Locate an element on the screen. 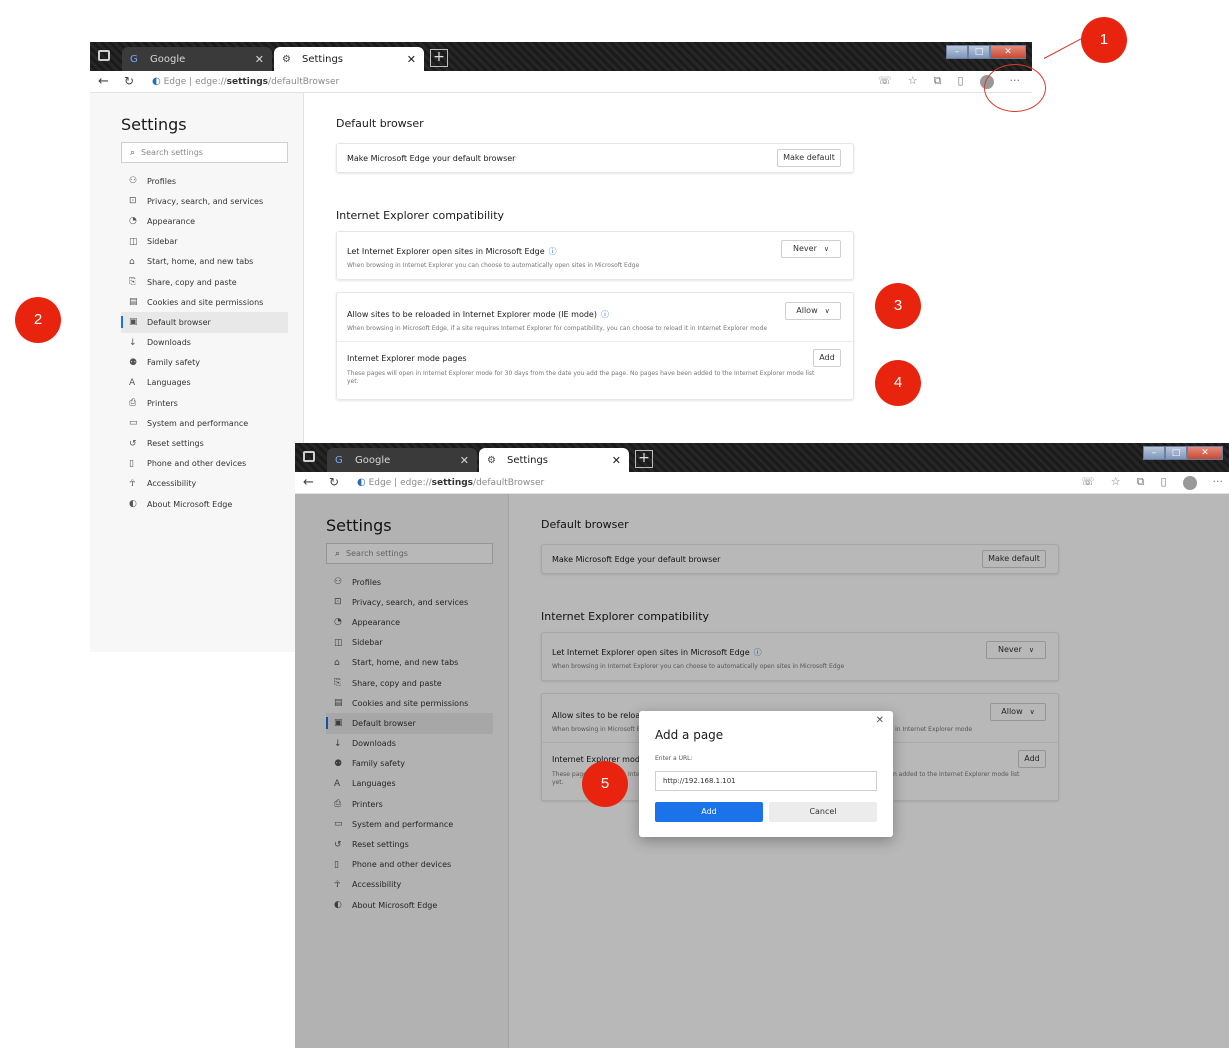  sidebar-item-accessibility: ☥ Accessibility is located at coordinates (197, 484).